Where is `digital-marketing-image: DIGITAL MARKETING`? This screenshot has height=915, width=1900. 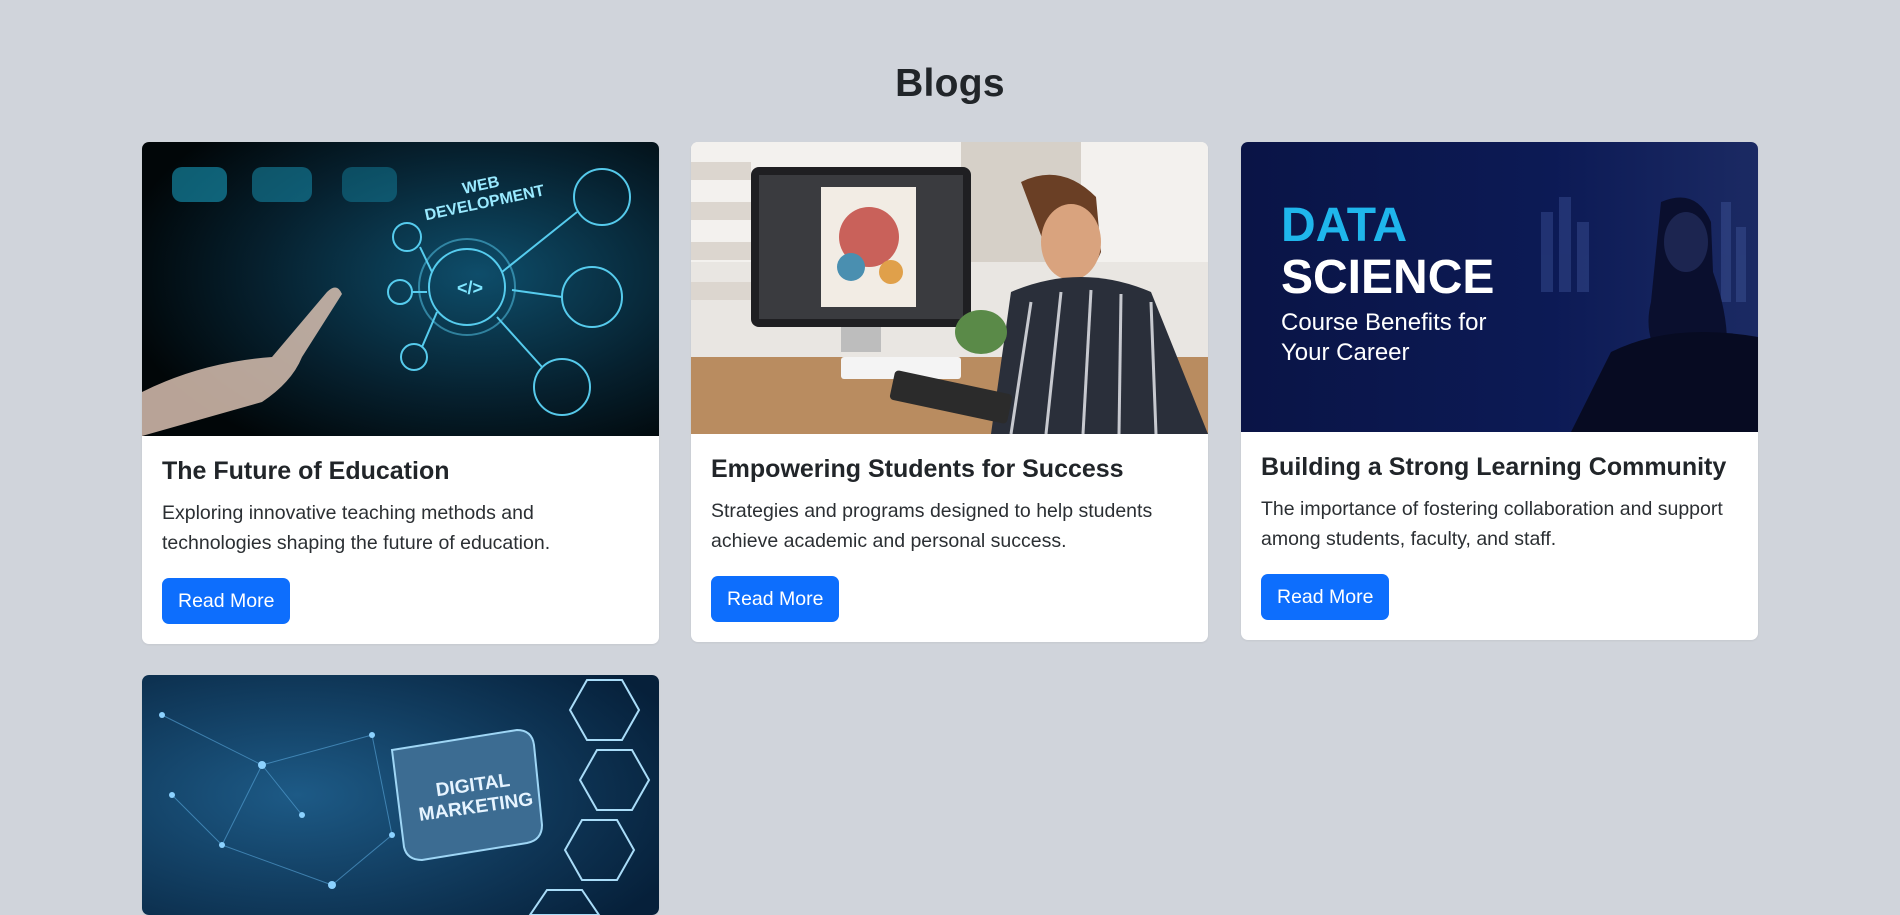
digital-marketing-image: DIGITAL MARKETING is located at coordinates (400, 795).